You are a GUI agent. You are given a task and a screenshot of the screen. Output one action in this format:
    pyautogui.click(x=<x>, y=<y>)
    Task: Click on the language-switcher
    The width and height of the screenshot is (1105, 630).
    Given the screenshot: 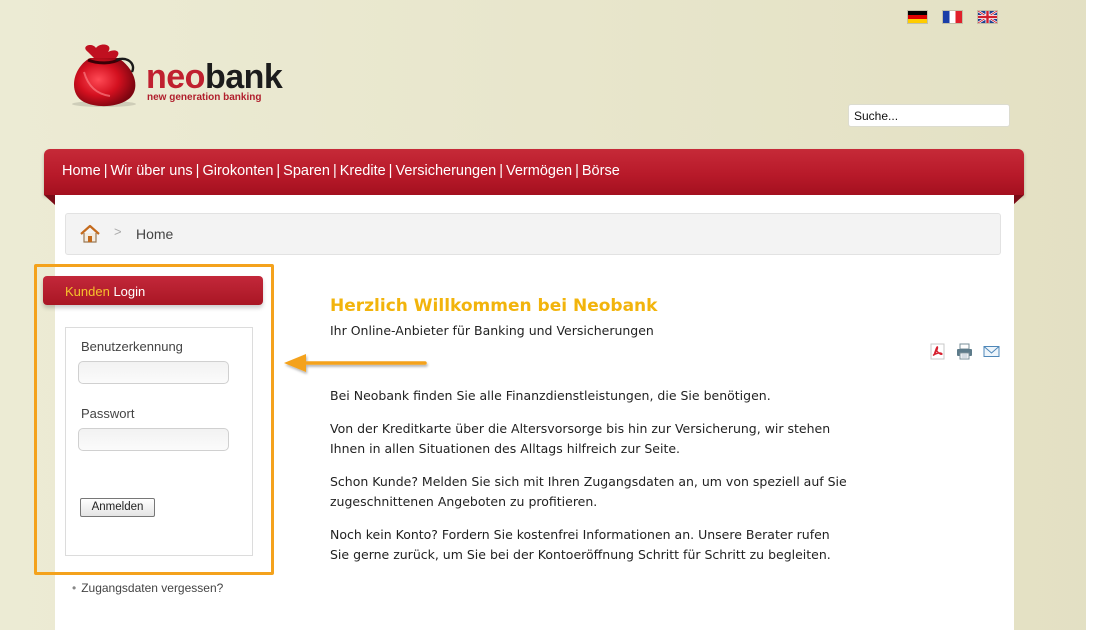 What is the action you would take?
    pyautogui.click(x=952, y=17)
    